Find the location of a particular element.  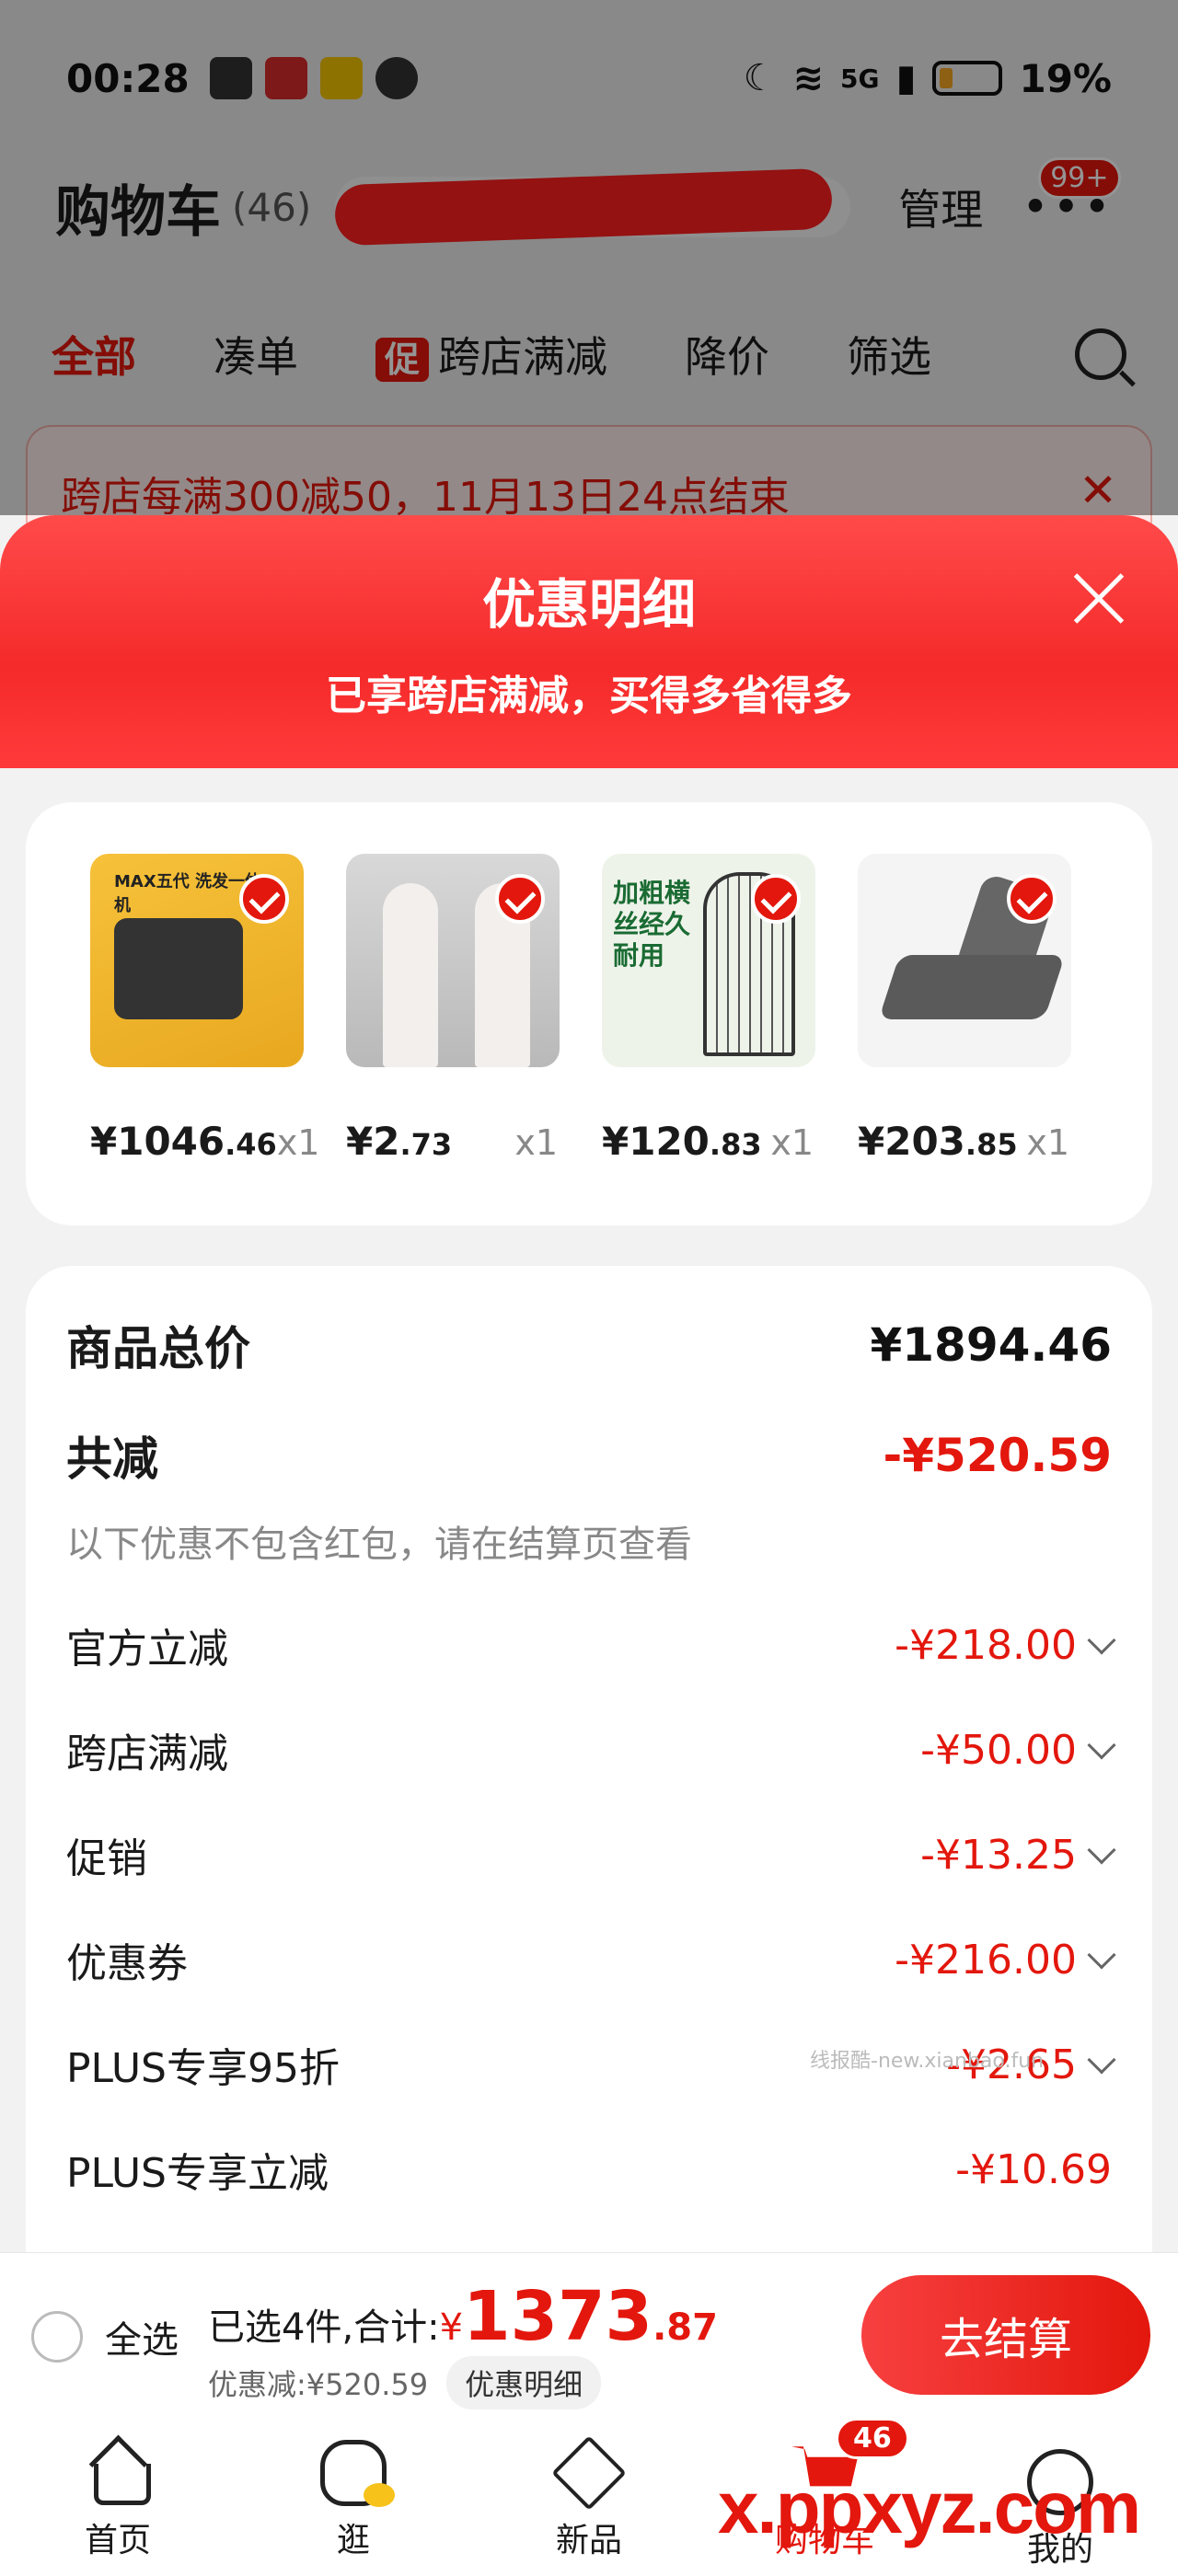

product-price: ¥2 is located at coordinates (373, 1141).